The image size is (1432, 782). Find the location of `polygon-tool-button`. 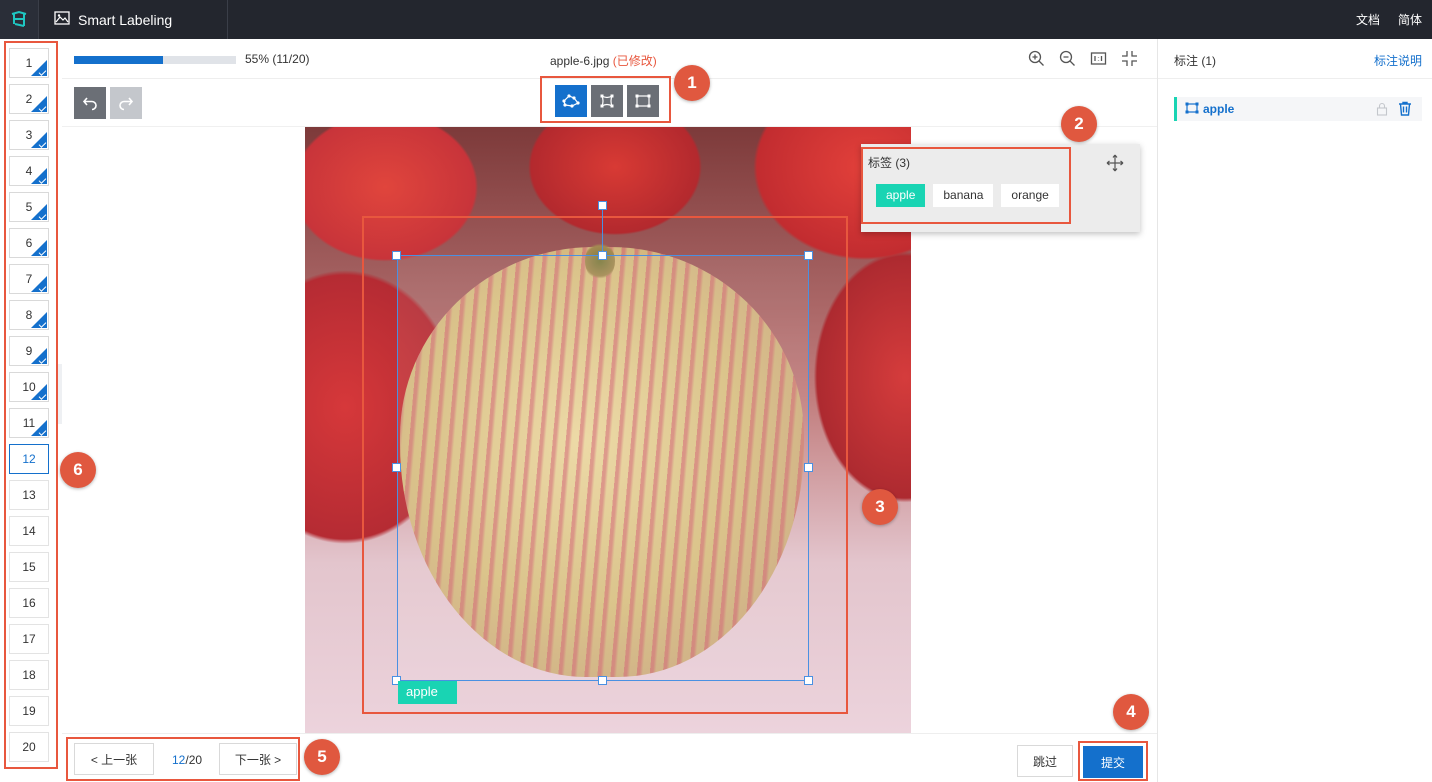

polygon-tool-button is located at coordinates (571, 101).